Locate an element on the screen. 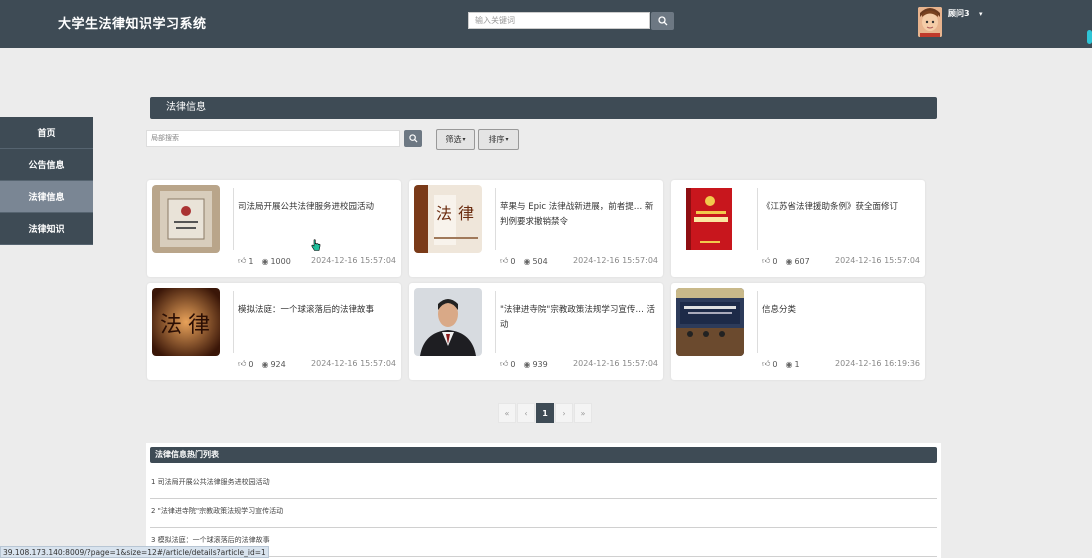  law-characters-dark-image: 法 律 is located at coordinates (186, 322).